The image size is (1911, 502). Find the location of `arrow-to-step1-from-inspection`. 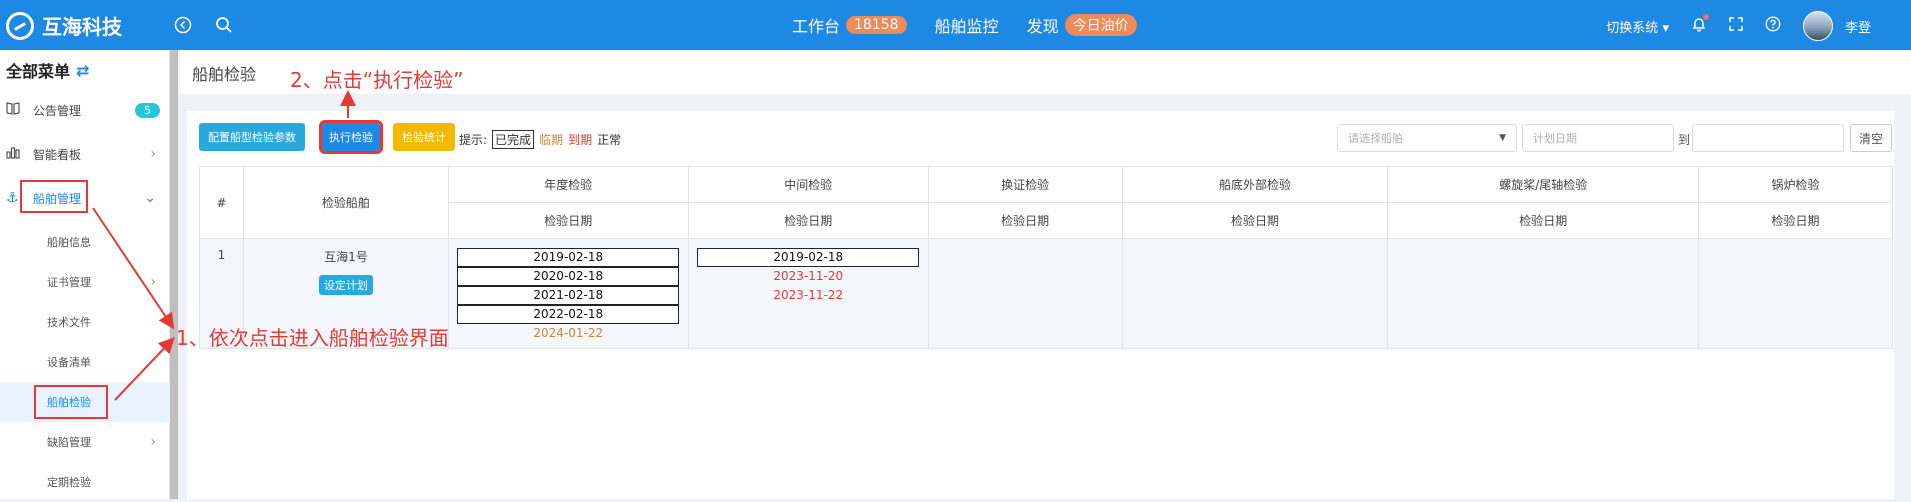

arrow-to-step1-from-inspection is located at coordinates (144, 369).